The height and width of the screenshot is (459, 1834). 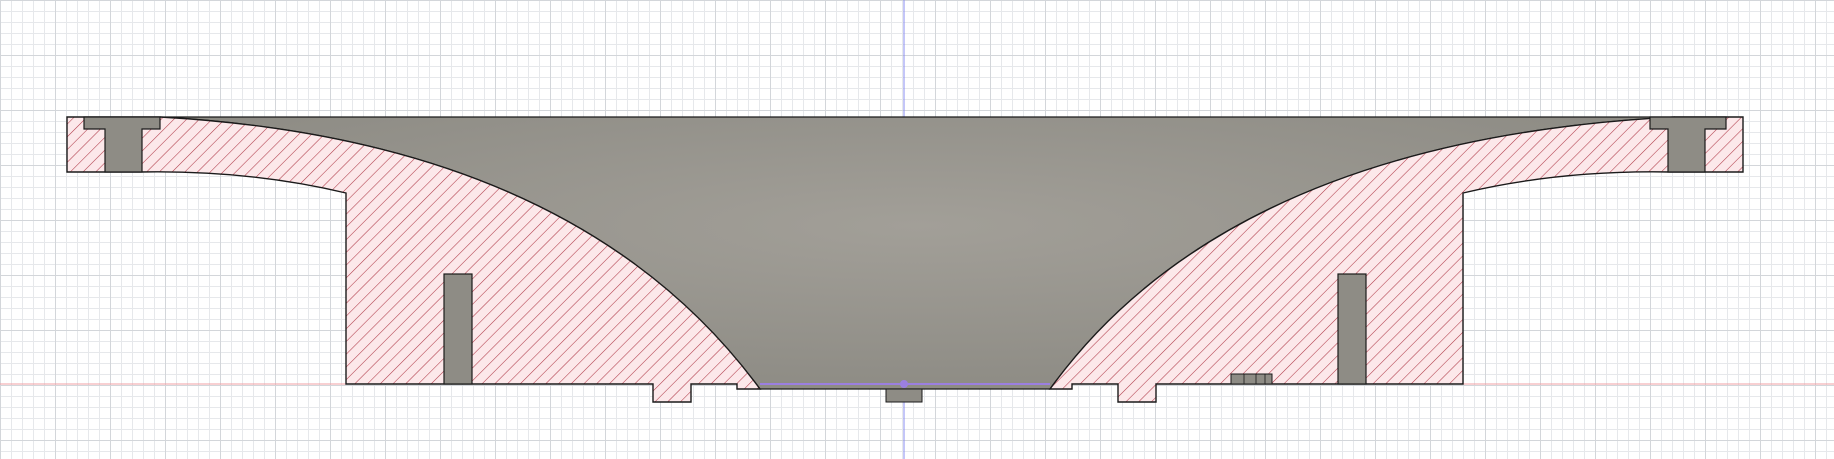 I want to click on left-blind-hole, so click(x=458, y=329).